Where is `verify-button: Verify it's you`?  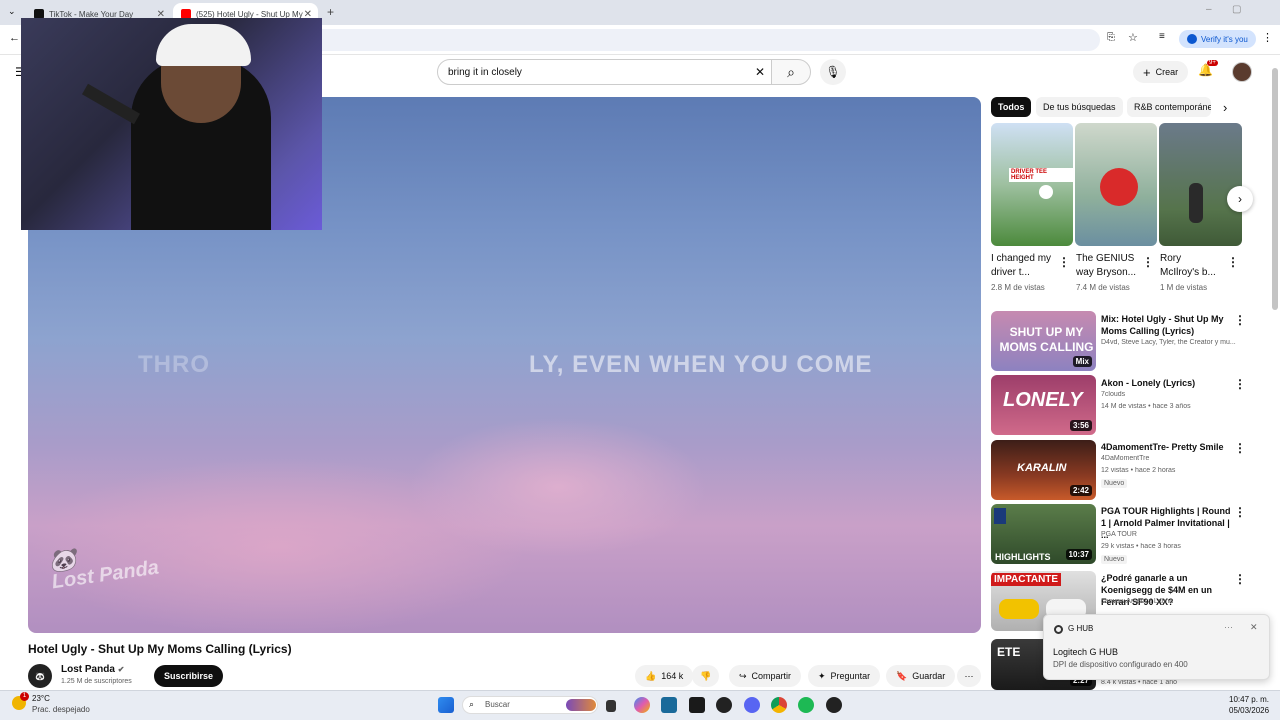 verify-button: Verify it's you is located at coordinates (1217, 39).